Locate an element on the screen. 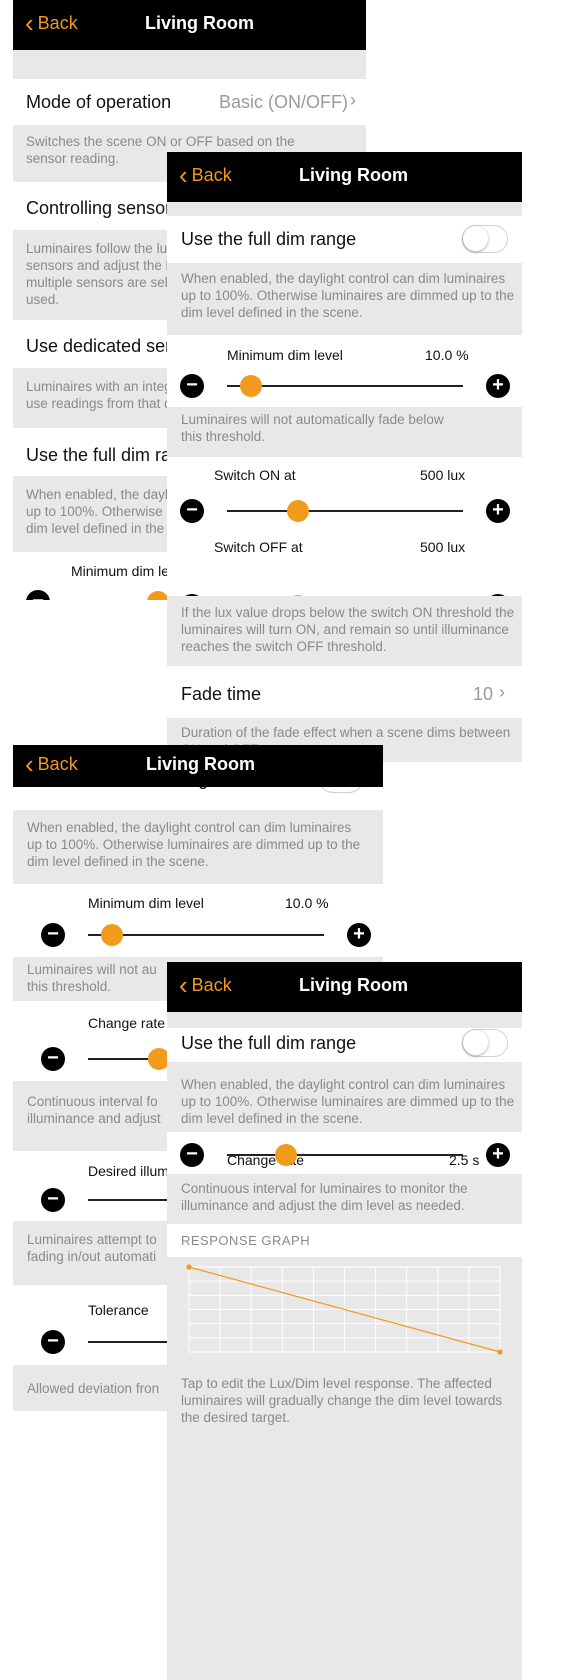 The width and height of the screenshot is (565, 1680). mode-value: Basic (ON/OFF) is located at coordinates (283, 102).